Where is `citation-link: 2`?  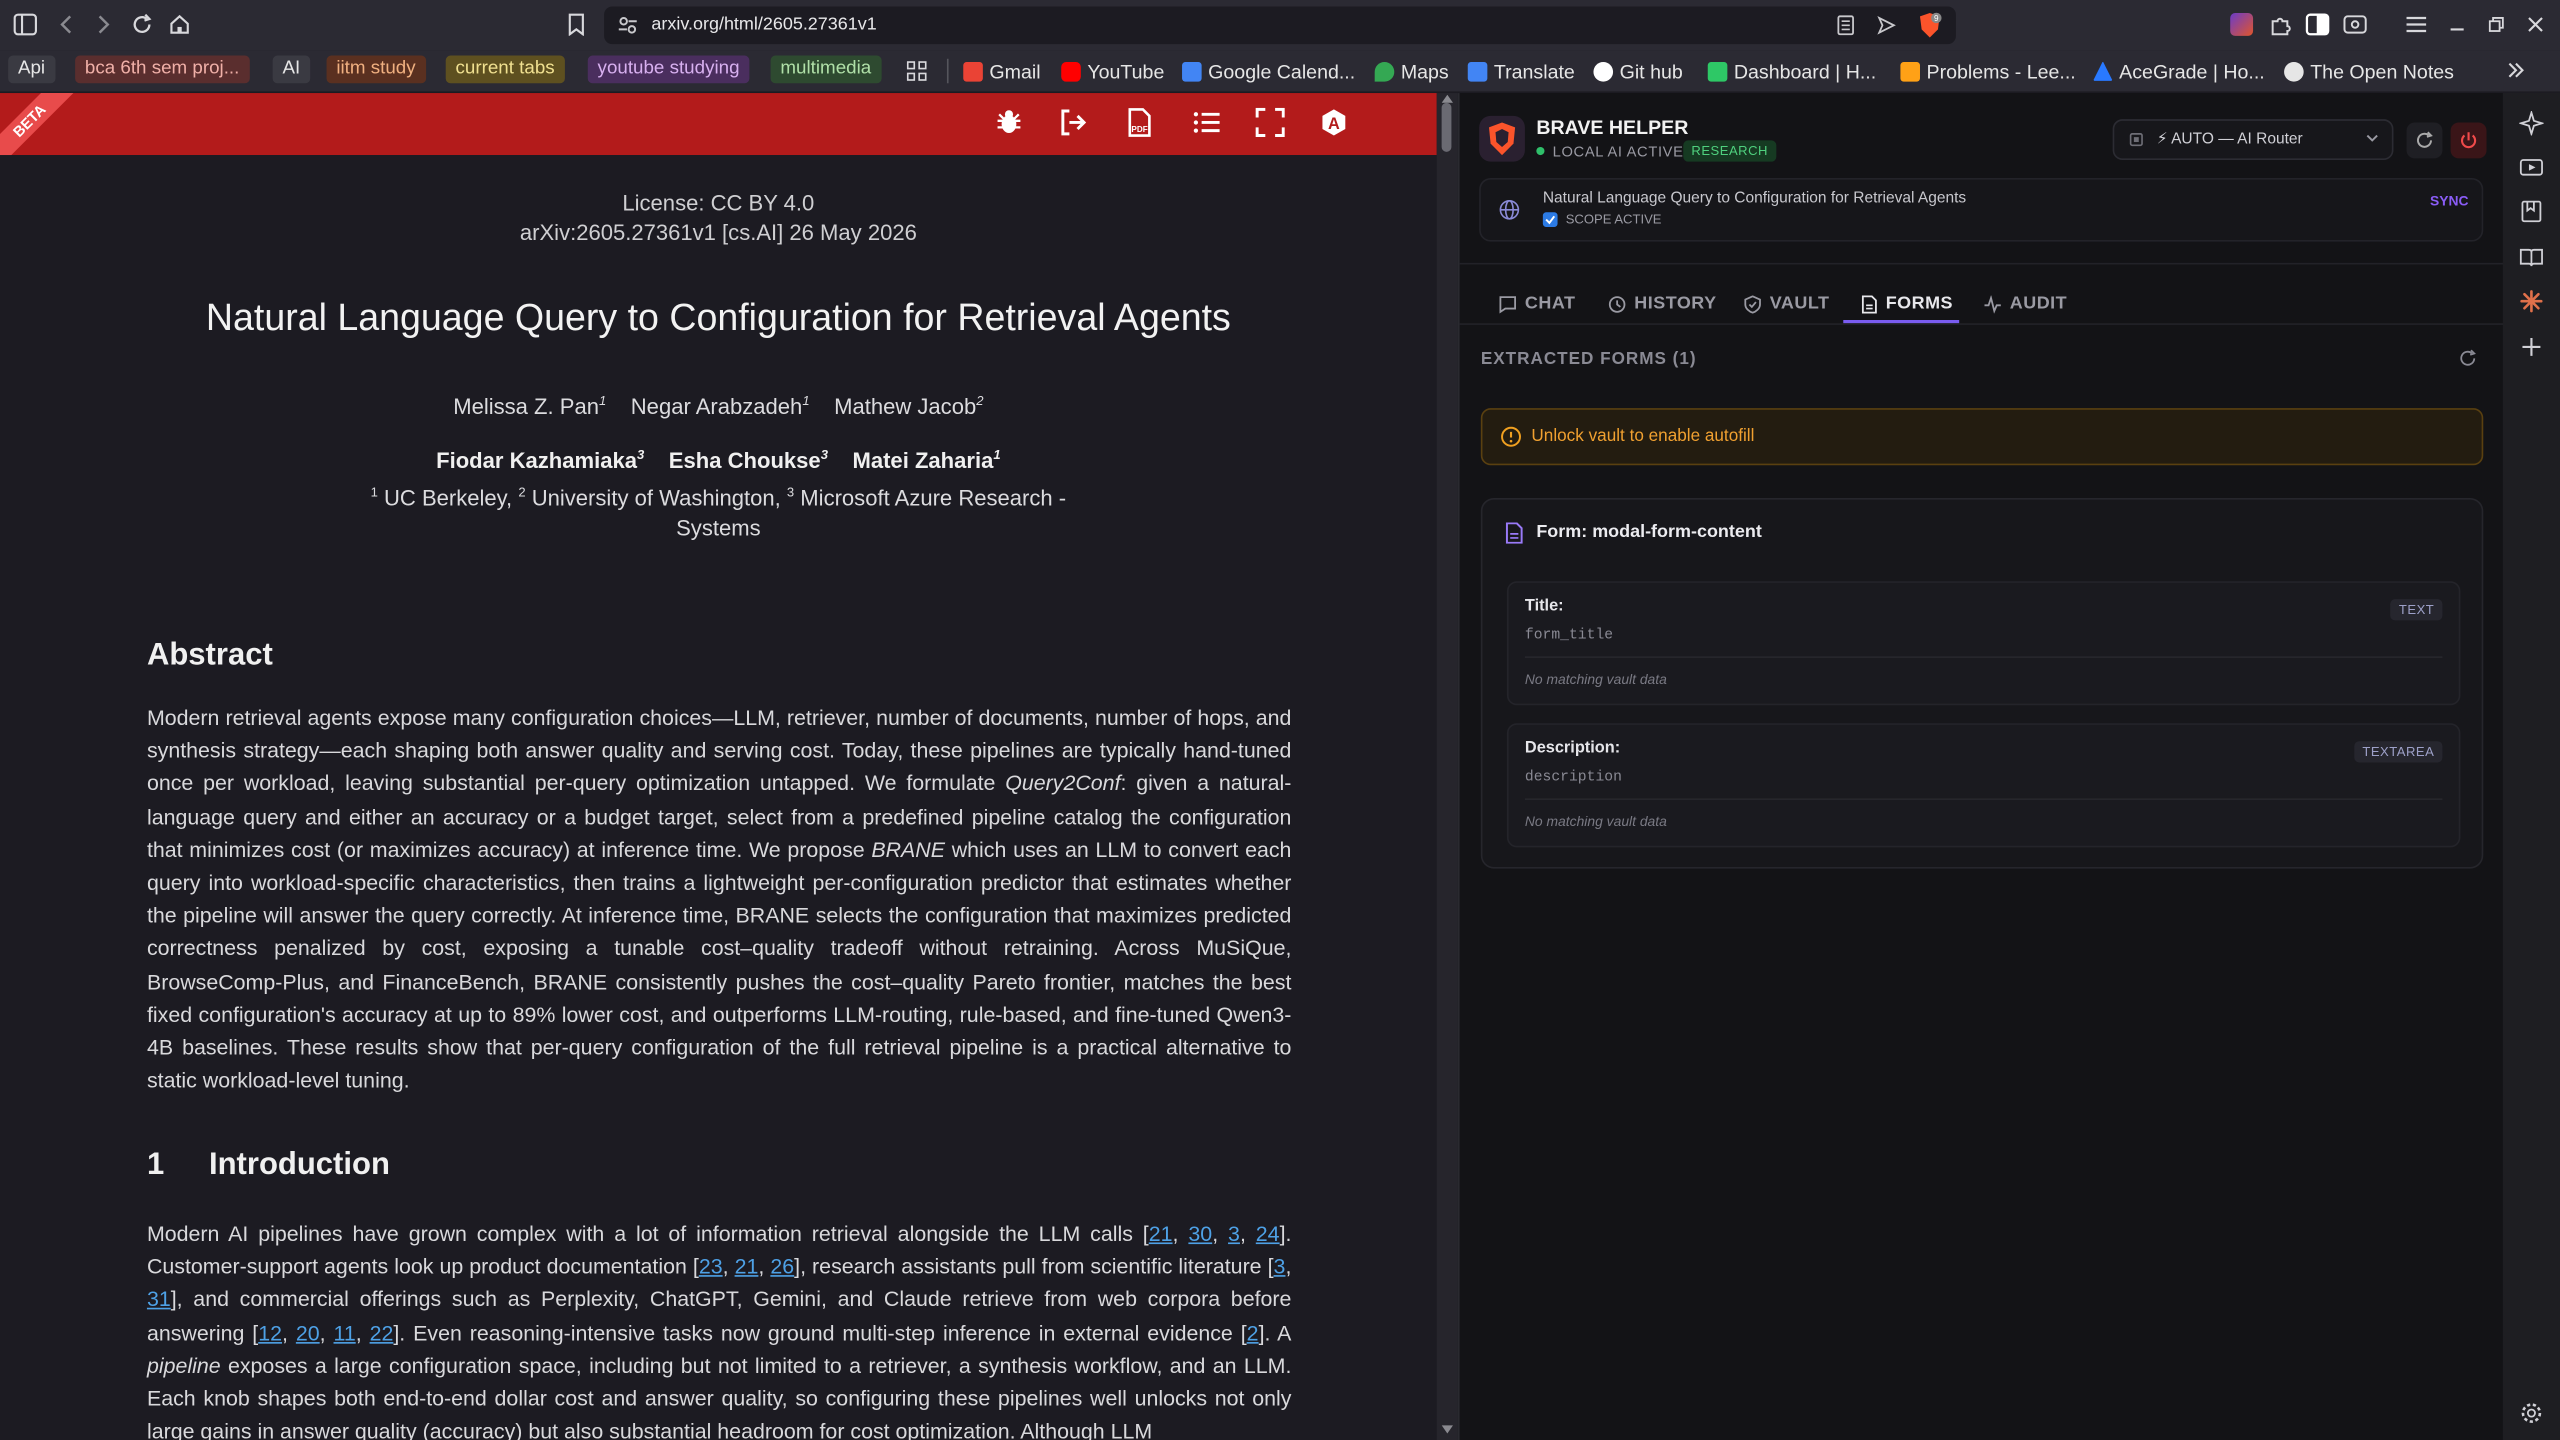
citation-link: 2 is located at coordinates (1253, 1332).